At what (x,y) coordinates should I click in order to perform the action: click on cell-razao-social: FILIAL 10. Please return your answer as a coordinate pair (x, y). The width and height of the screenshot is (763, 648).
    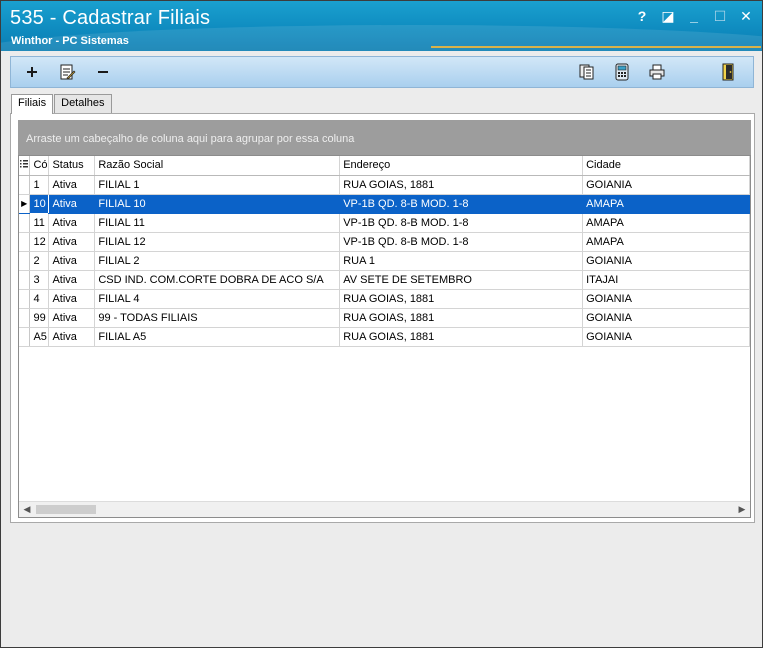
    Looking at the image, I should click on (217, 204).